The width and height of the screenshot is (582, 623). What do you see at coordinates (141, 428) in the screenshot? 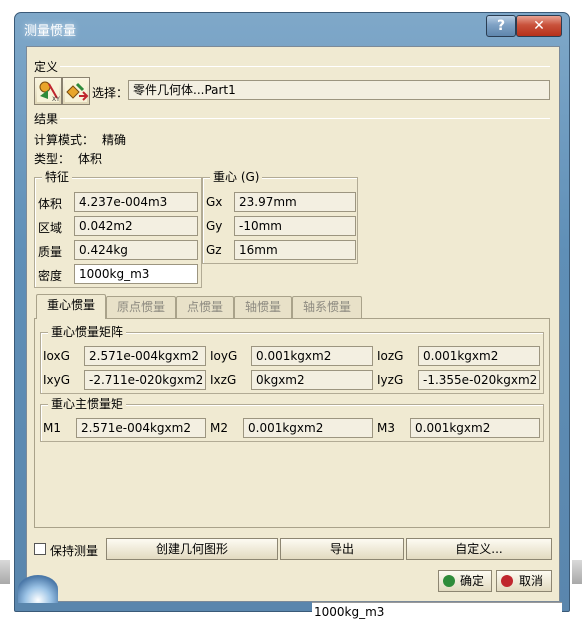
I see `m1-field: 2.571e-004kgxm2` at bounding box center [141, 428].